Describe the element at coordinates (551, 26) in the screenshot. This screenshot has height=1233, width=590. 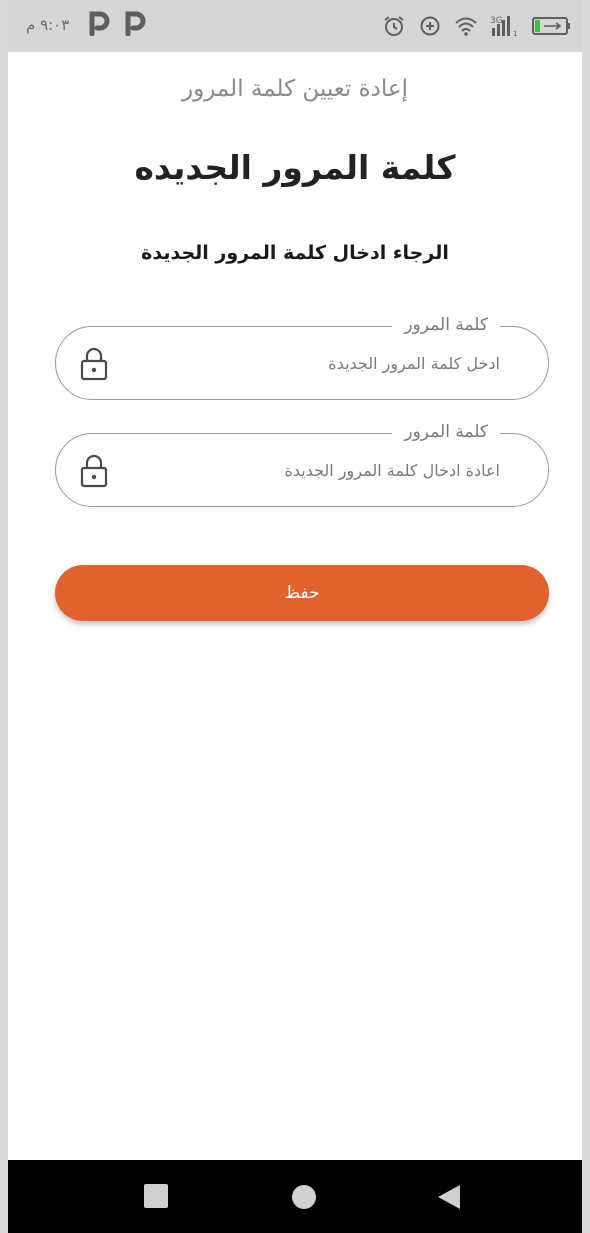
I see `battery-charging-icon` at that location.